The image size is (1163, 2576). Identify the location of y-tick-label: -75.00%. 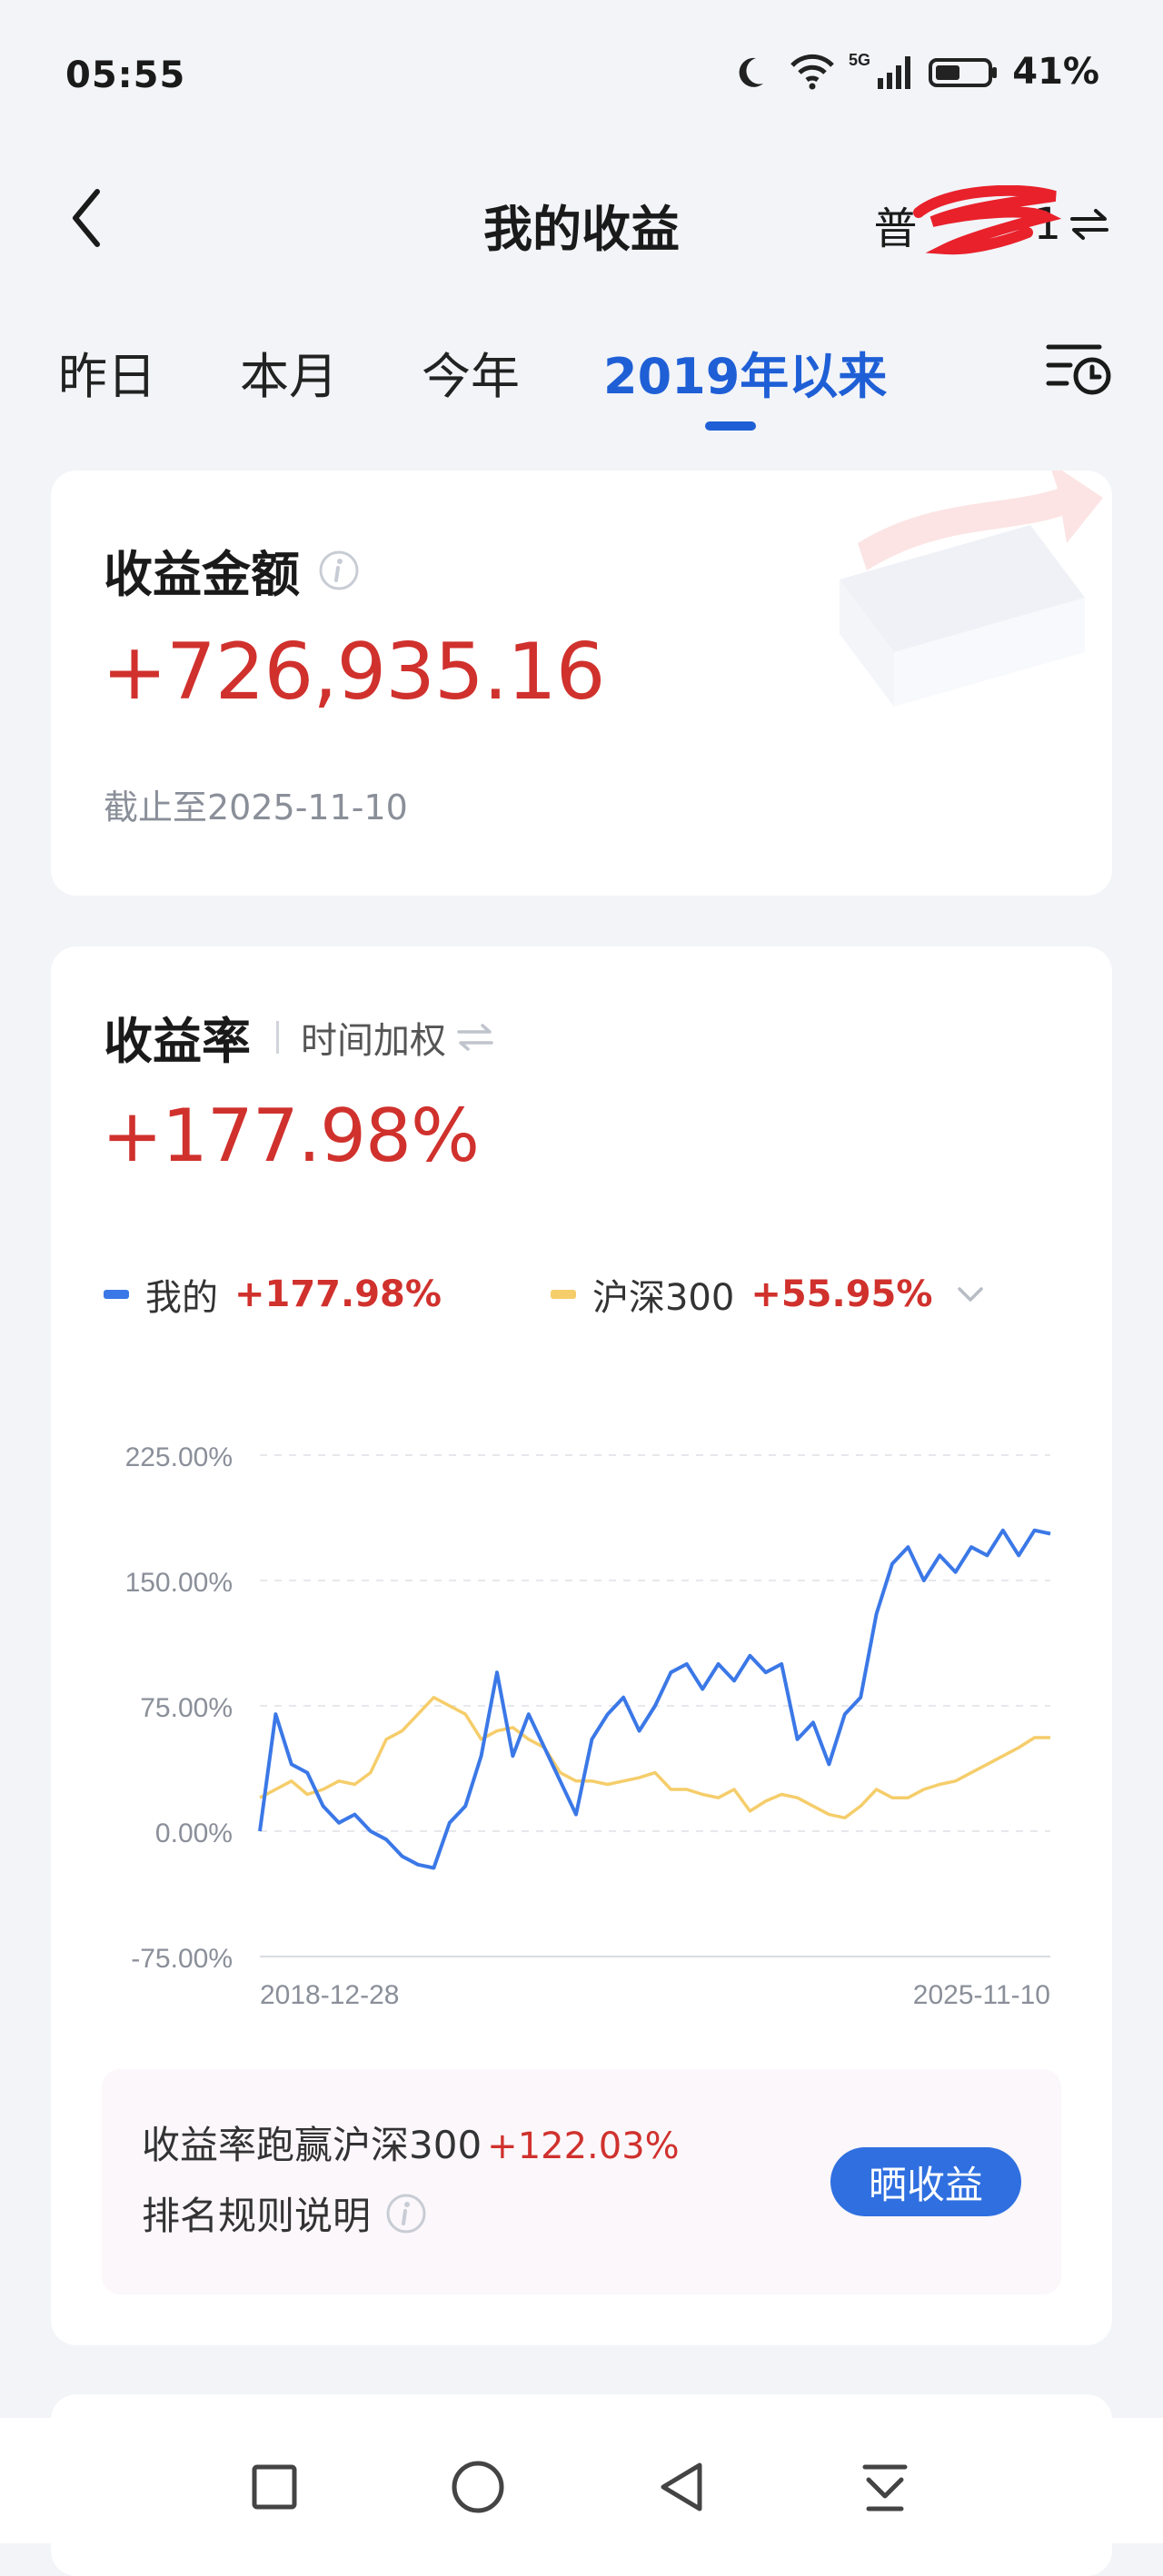
(182, 1959).